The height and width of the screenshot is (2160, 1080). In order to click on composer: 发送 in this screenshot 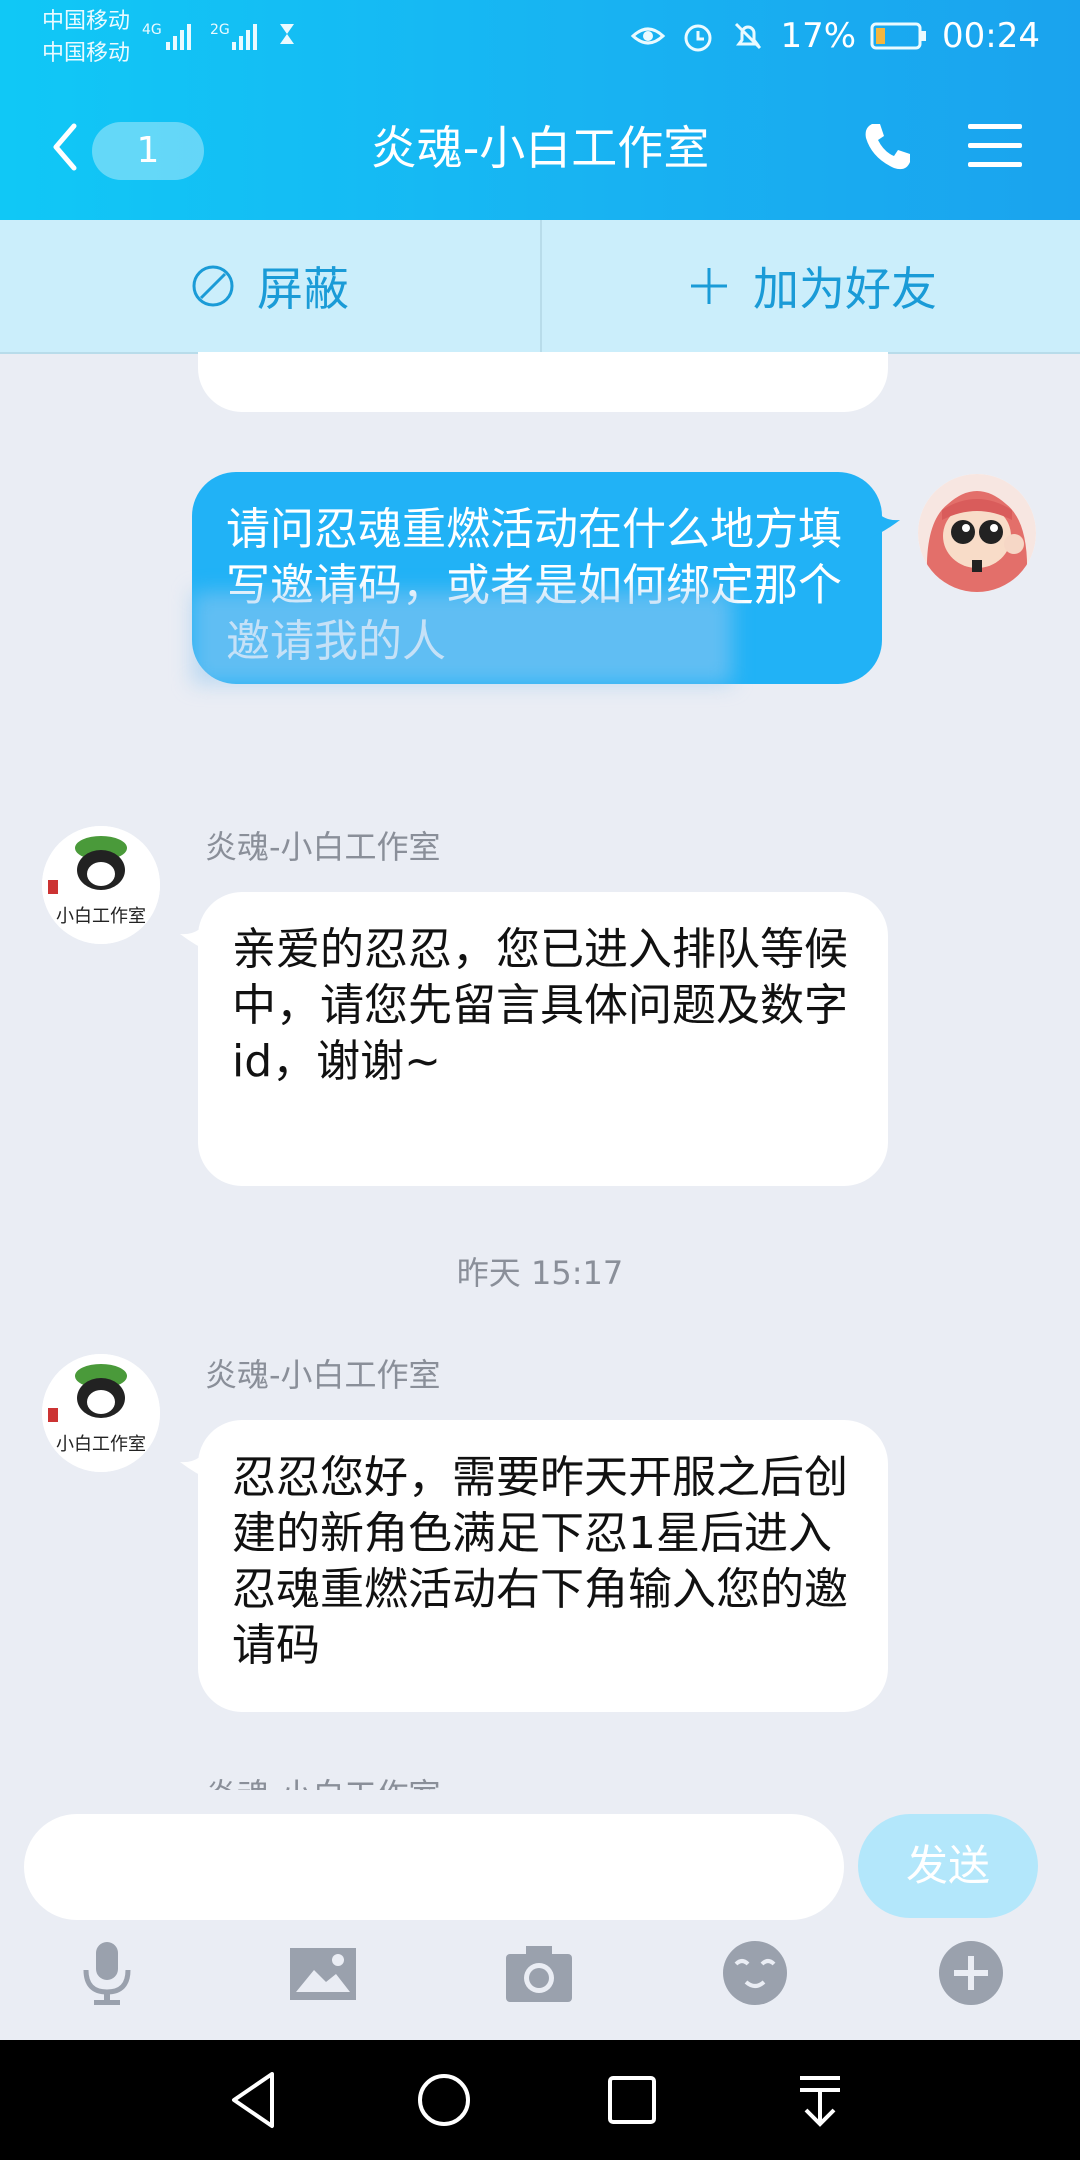, I will do `click(540, 1915)`.